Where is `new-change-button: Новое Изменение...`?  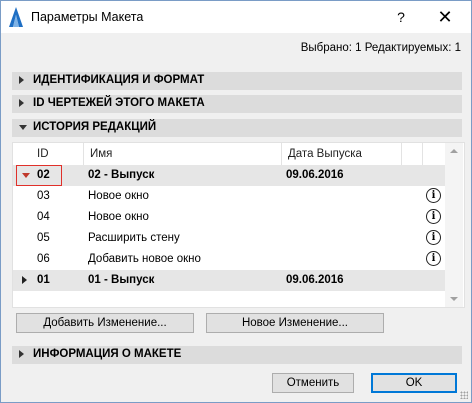 new-change-button: Новое Изменение... is located at coordinates (295, 323).